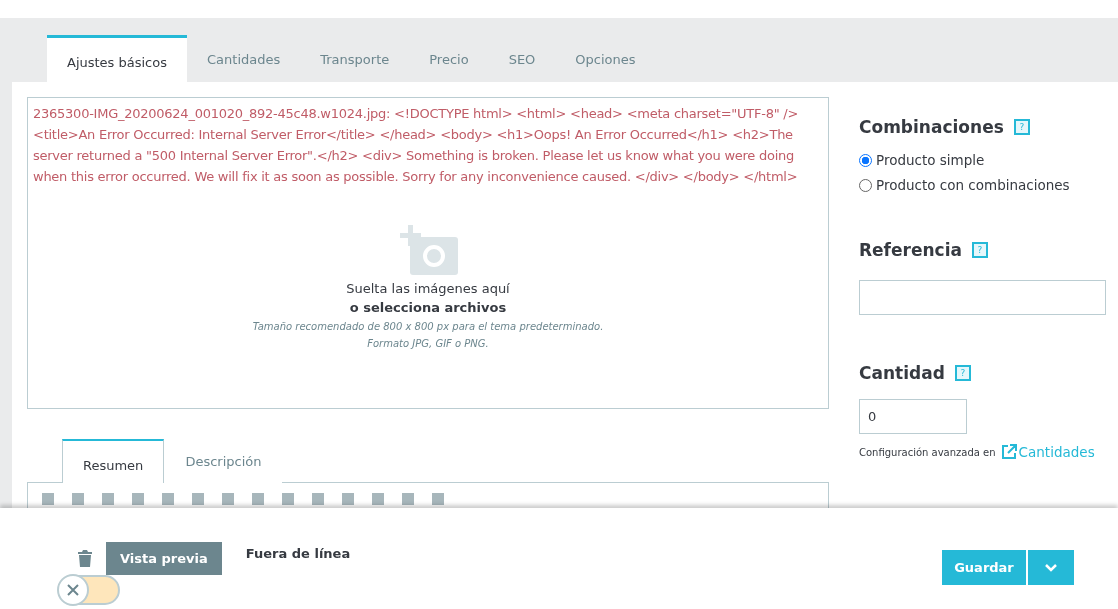  Describe the element at coordinates (1008, 452) in the screenshot. I see `external-link-icon` at that location.